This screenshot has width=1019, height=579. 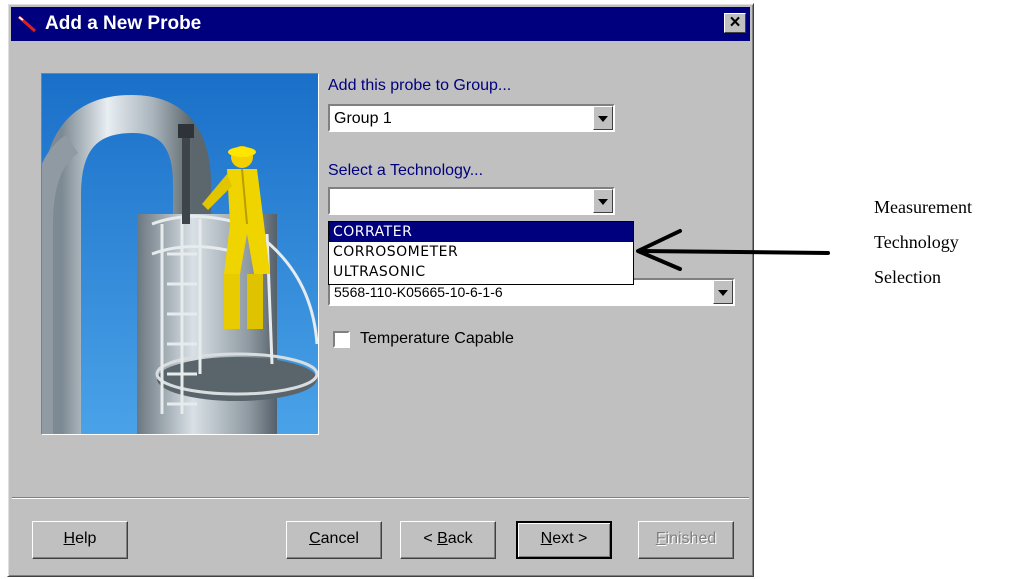 What do you see at coordinates (341, 339) in the screenshot?
I see `temperature-checkbox` at bounding box center [341, 339].